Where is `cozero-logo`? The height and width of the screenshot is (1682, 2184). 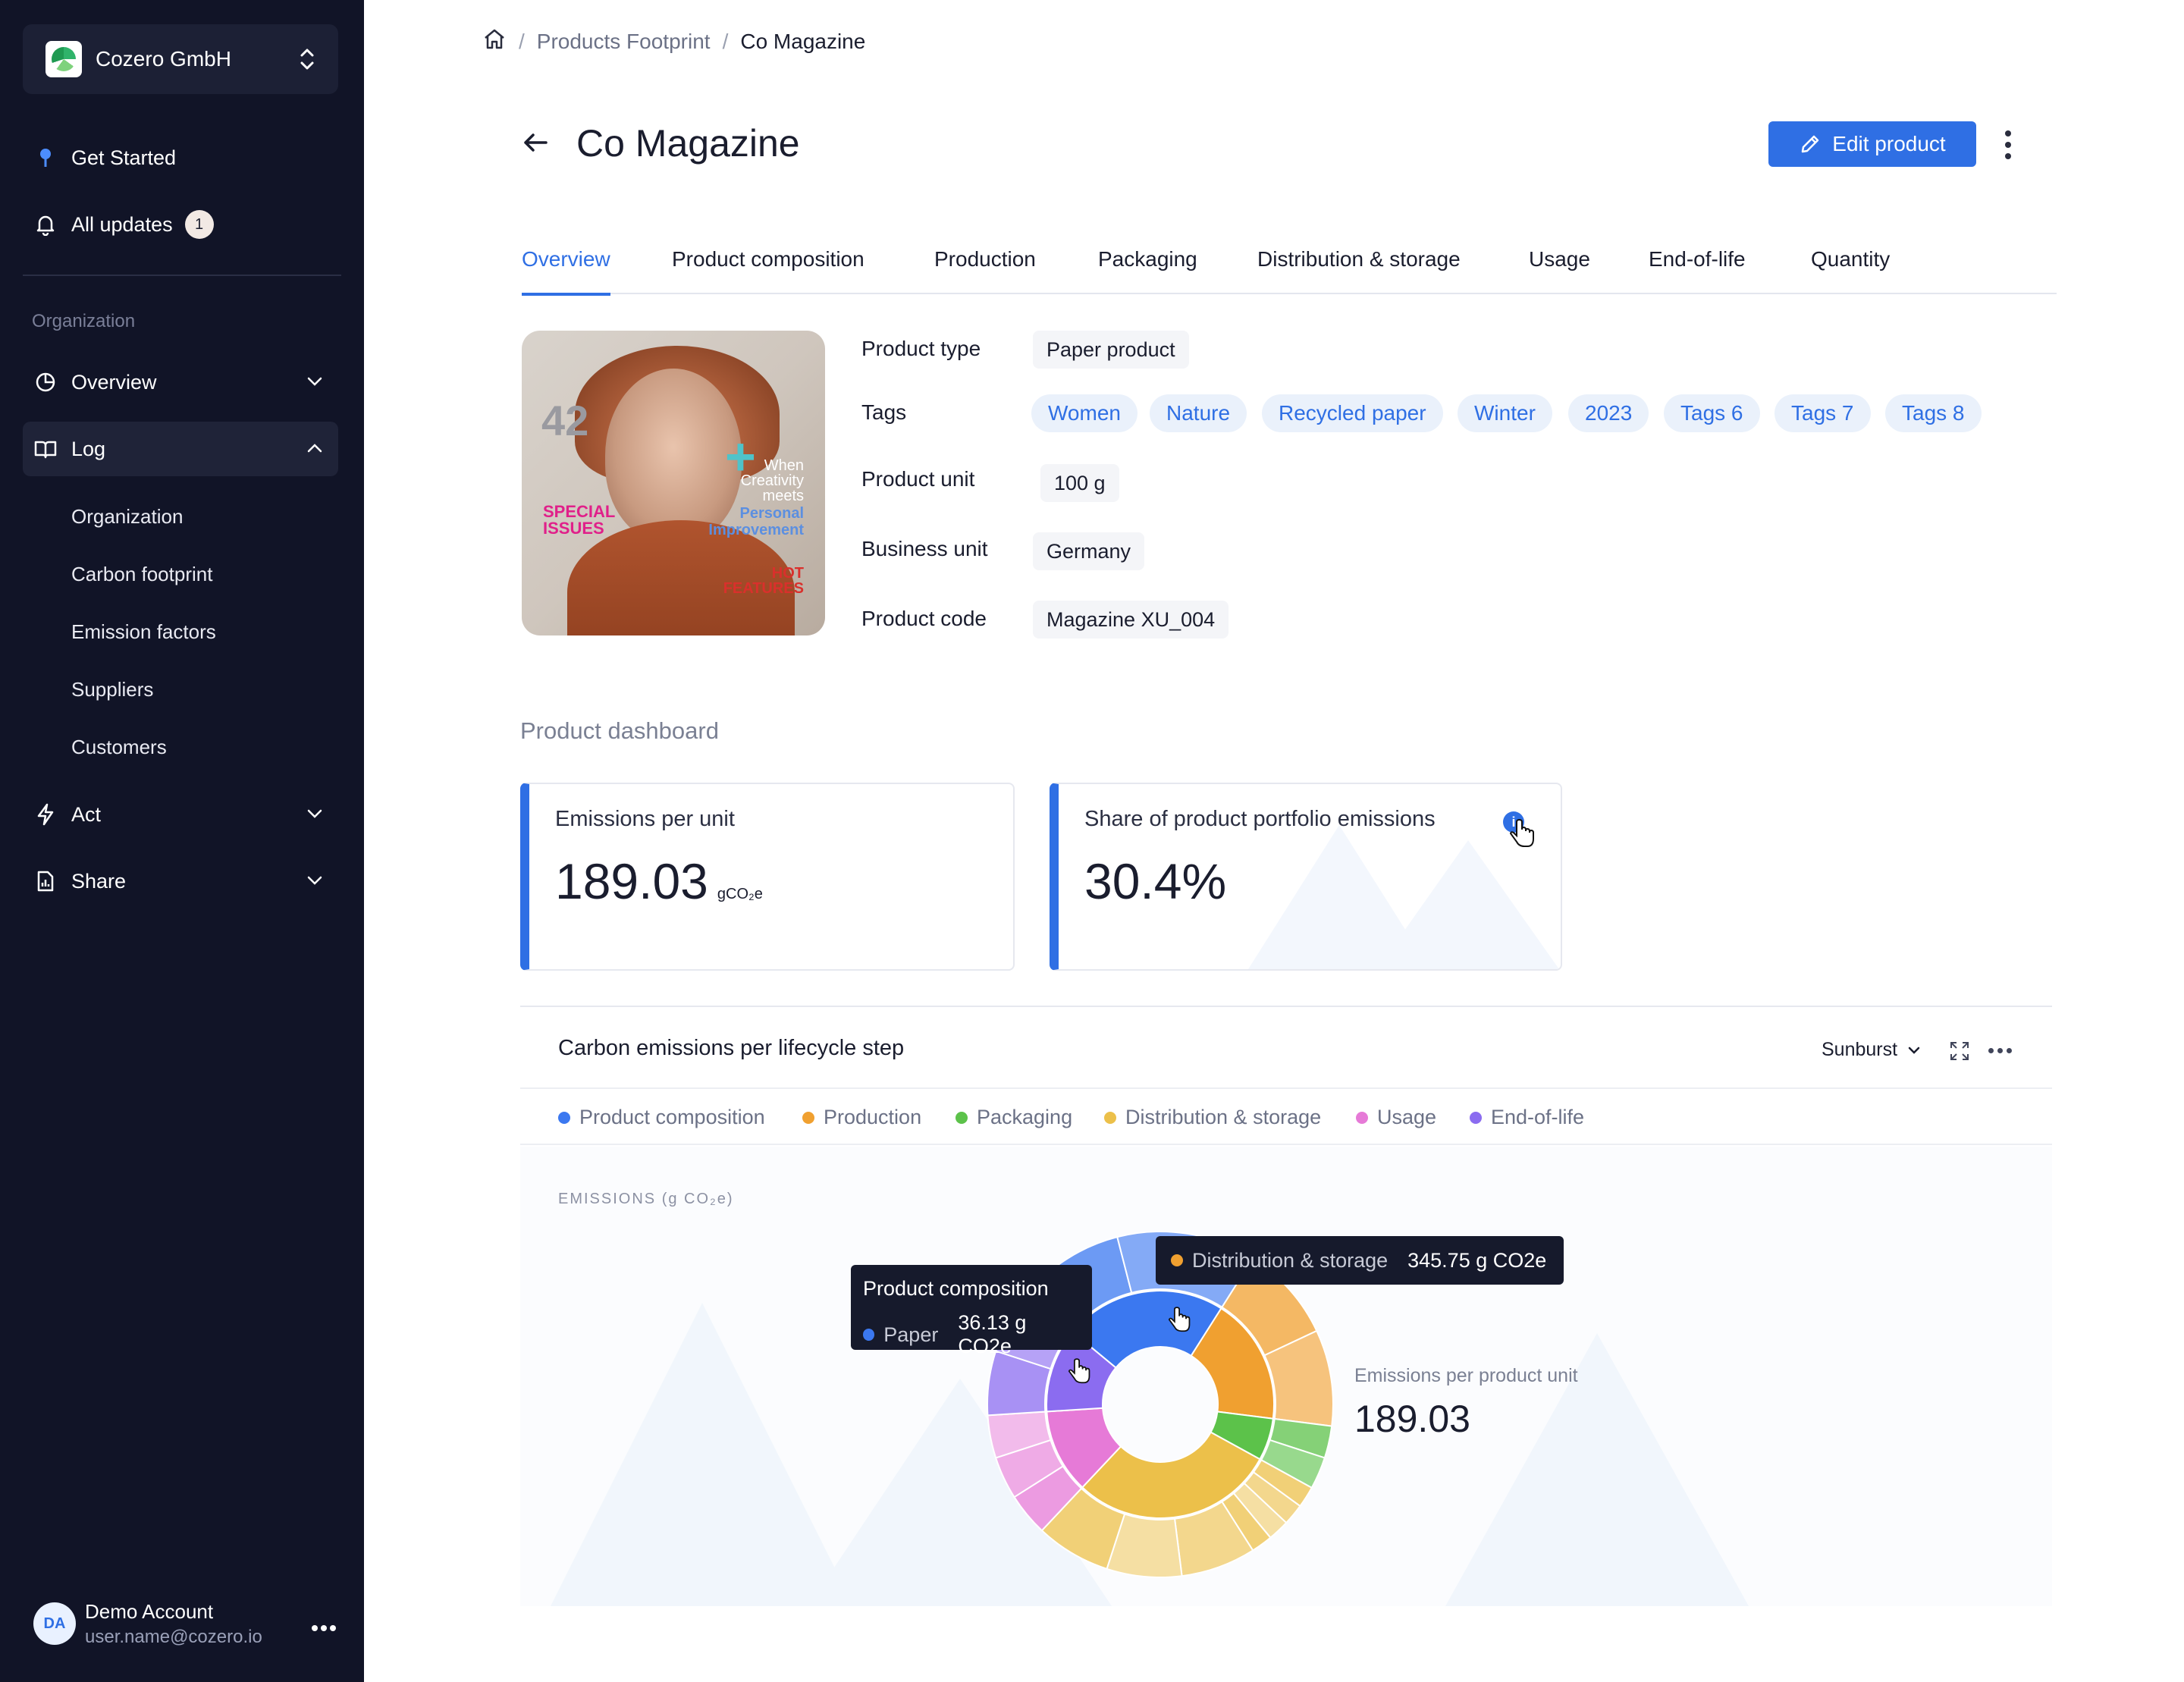
cozero-logo is located at coordinates (64, 59).